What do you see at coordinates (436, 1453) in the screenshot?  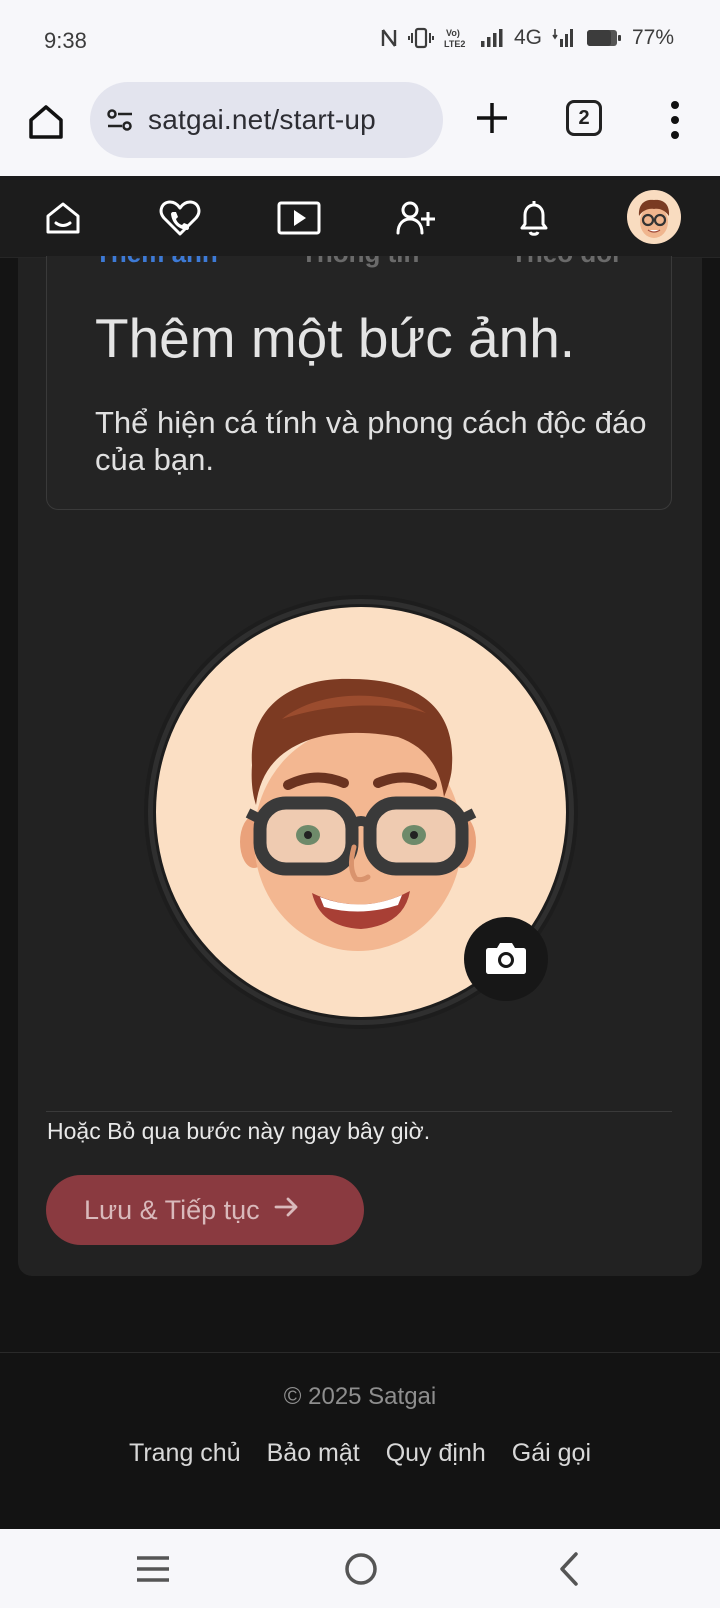 I see `footer-link-rules: Quy định` at bounding box center [436, 1453].